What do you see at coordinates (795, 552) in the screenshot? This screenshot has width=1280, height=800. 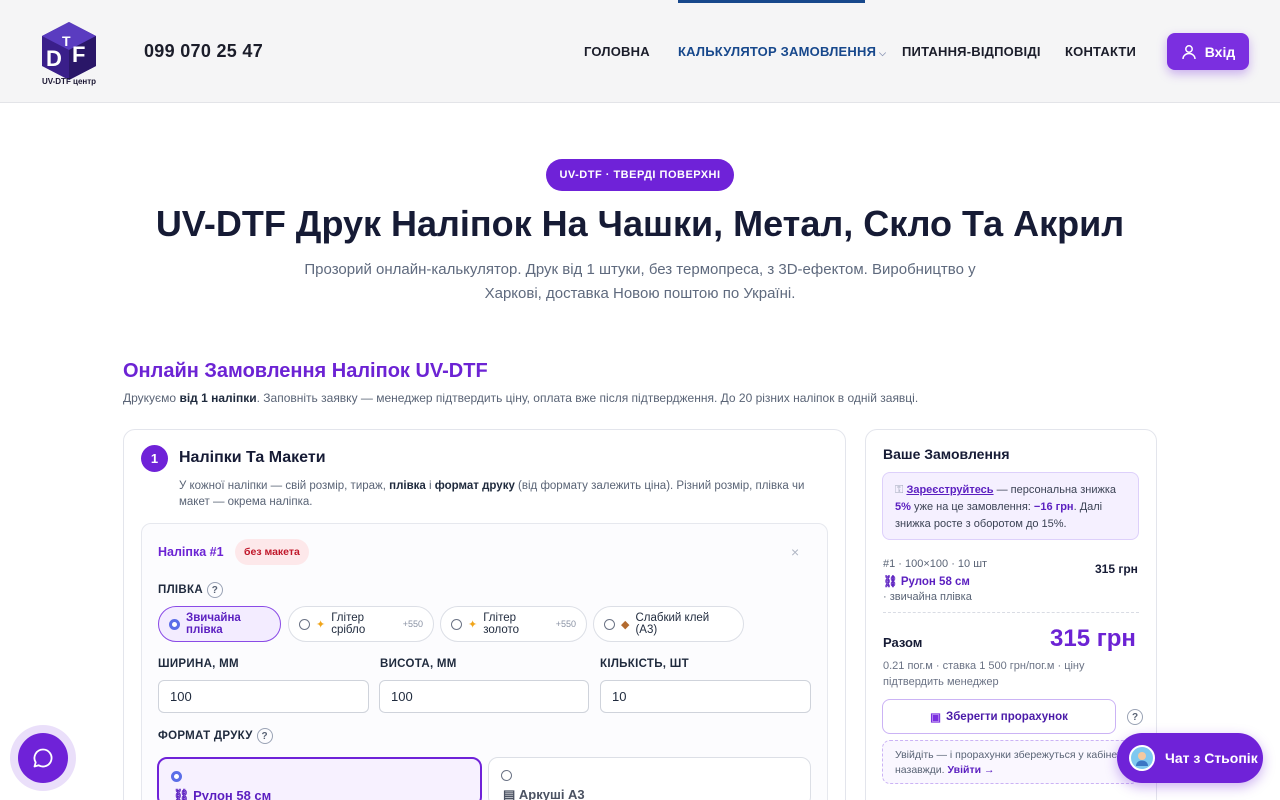 I see `remove-sticker-icon: ×` at bounding box center [795, 552].